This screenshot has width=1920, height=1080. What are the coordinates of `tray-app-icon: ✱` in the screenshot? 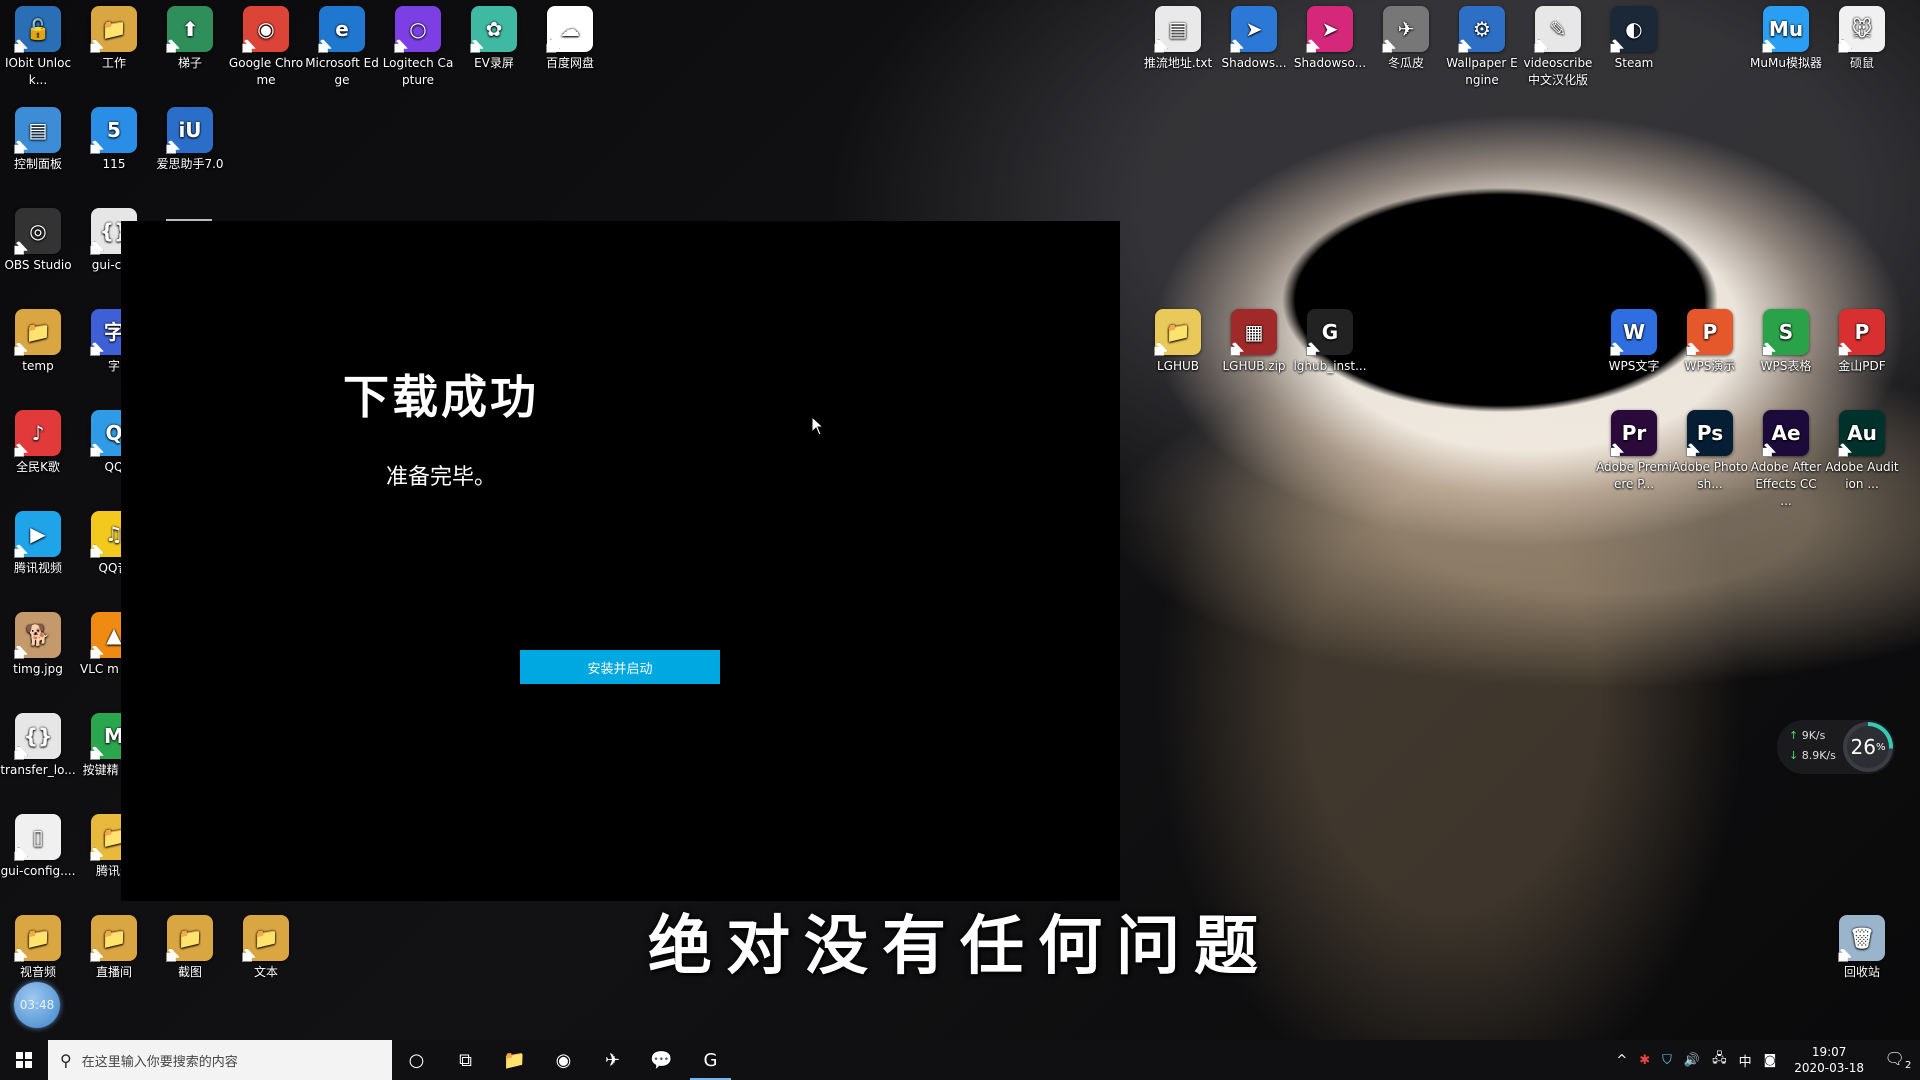 It's located at (1644, 1060).